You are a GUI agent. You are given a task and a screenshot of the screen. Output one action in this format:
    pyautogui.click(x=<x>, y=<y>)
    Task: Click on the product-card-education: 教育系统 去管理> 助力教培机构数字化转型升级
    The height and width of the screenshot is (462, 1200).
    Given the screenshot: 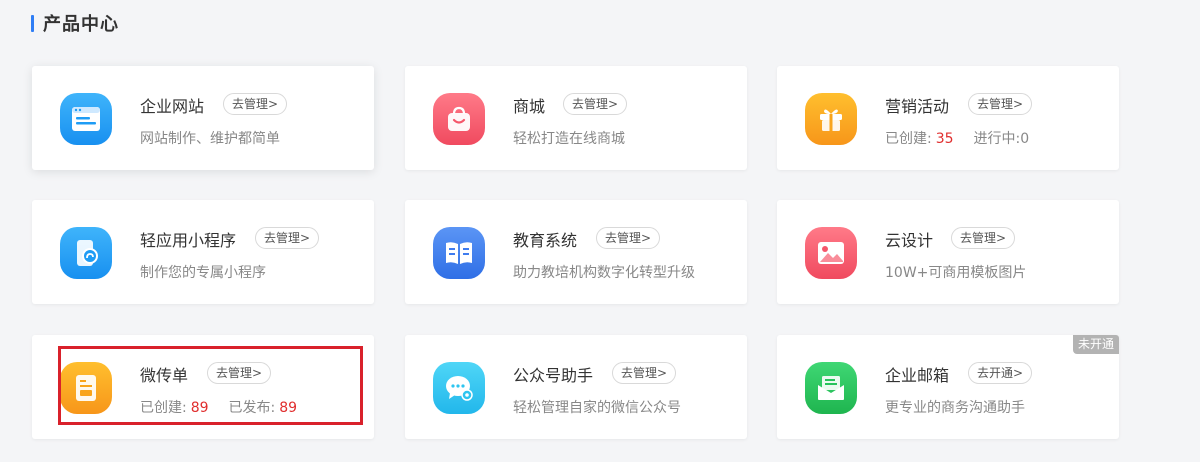 What is the action you would take?
    pyautogui.click(x=576, y=252)
    